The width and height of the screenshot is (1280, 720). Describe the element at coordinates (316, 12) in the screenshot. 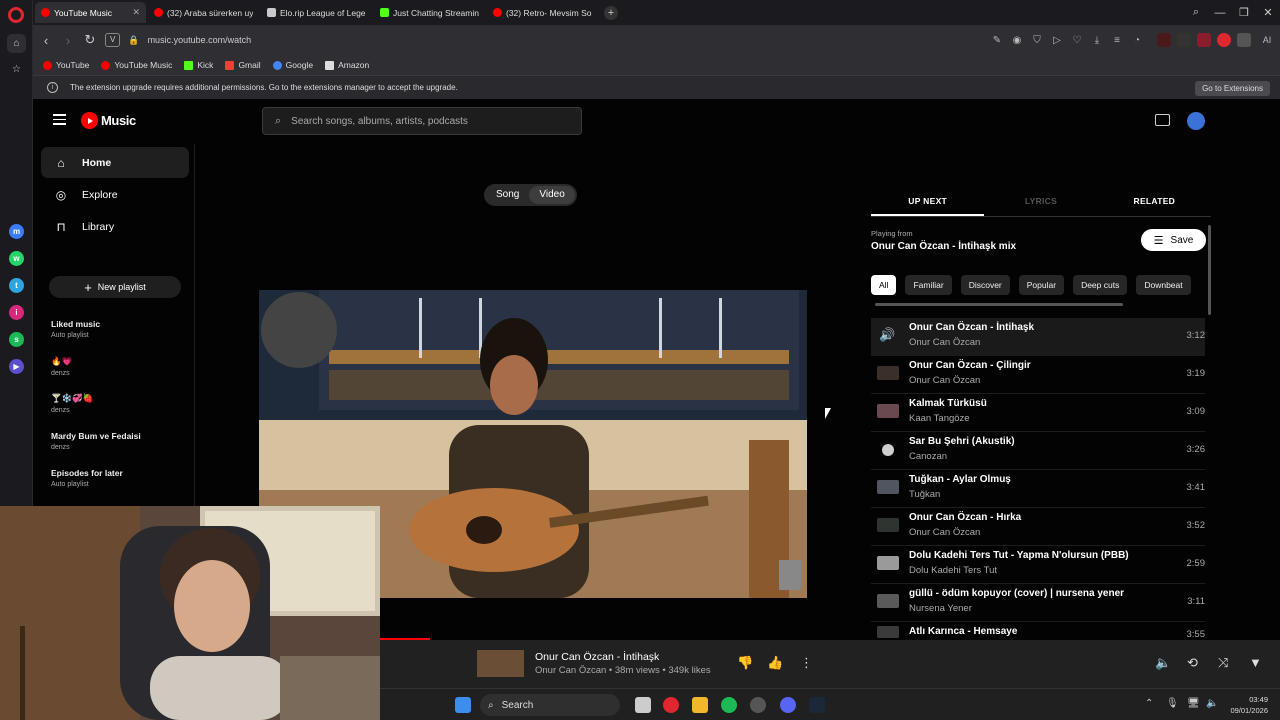

I see `tab-elo-rip: Elo.rip League of Legends` at that location.